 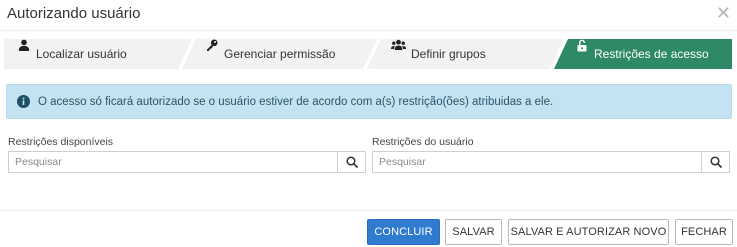 I want to click on user-restrictions-search, so click(x=551, y=162).